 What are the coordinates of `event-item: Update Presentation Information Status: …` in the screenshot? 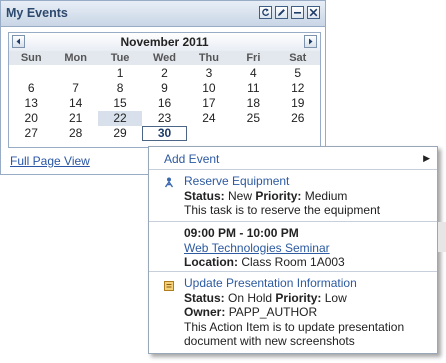 It's located at (293, 312).